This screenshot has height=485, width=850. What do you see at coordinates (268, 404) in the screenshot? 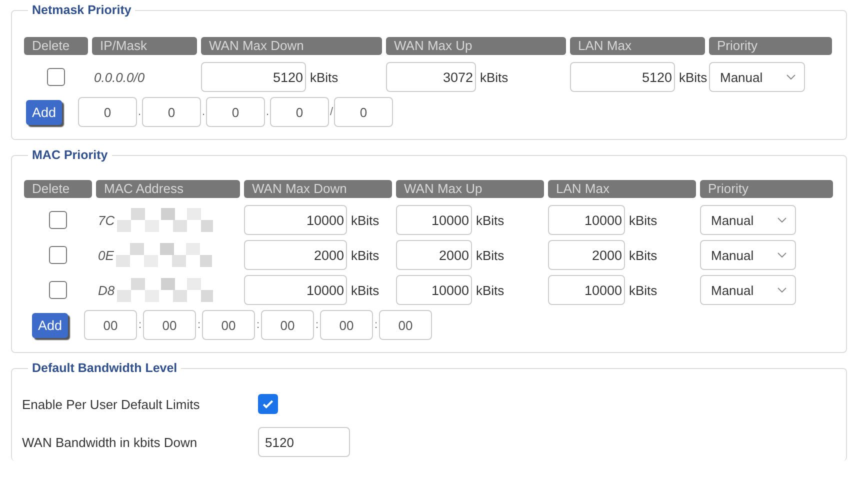
I see `setting-checkbox` at bounding box center [268, 404].